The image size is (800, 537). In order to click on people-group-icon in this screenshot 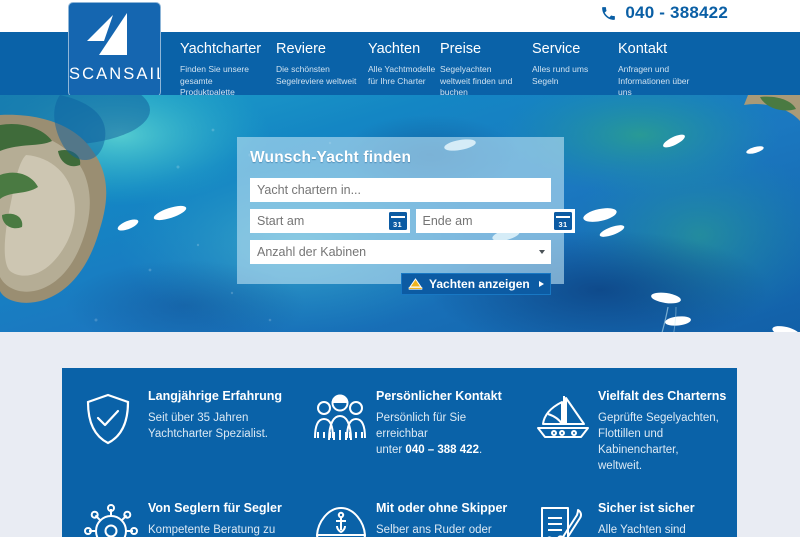, I will do `click(339, 430)`.